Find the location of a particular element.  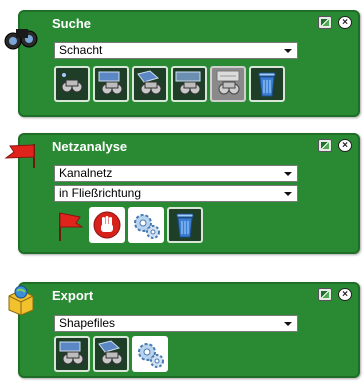

search-clear-button is located at coordinates (267, 84).